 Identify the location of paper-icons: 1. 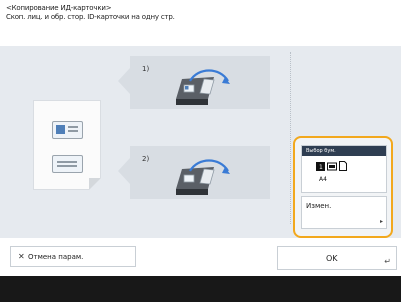
(331, 166).